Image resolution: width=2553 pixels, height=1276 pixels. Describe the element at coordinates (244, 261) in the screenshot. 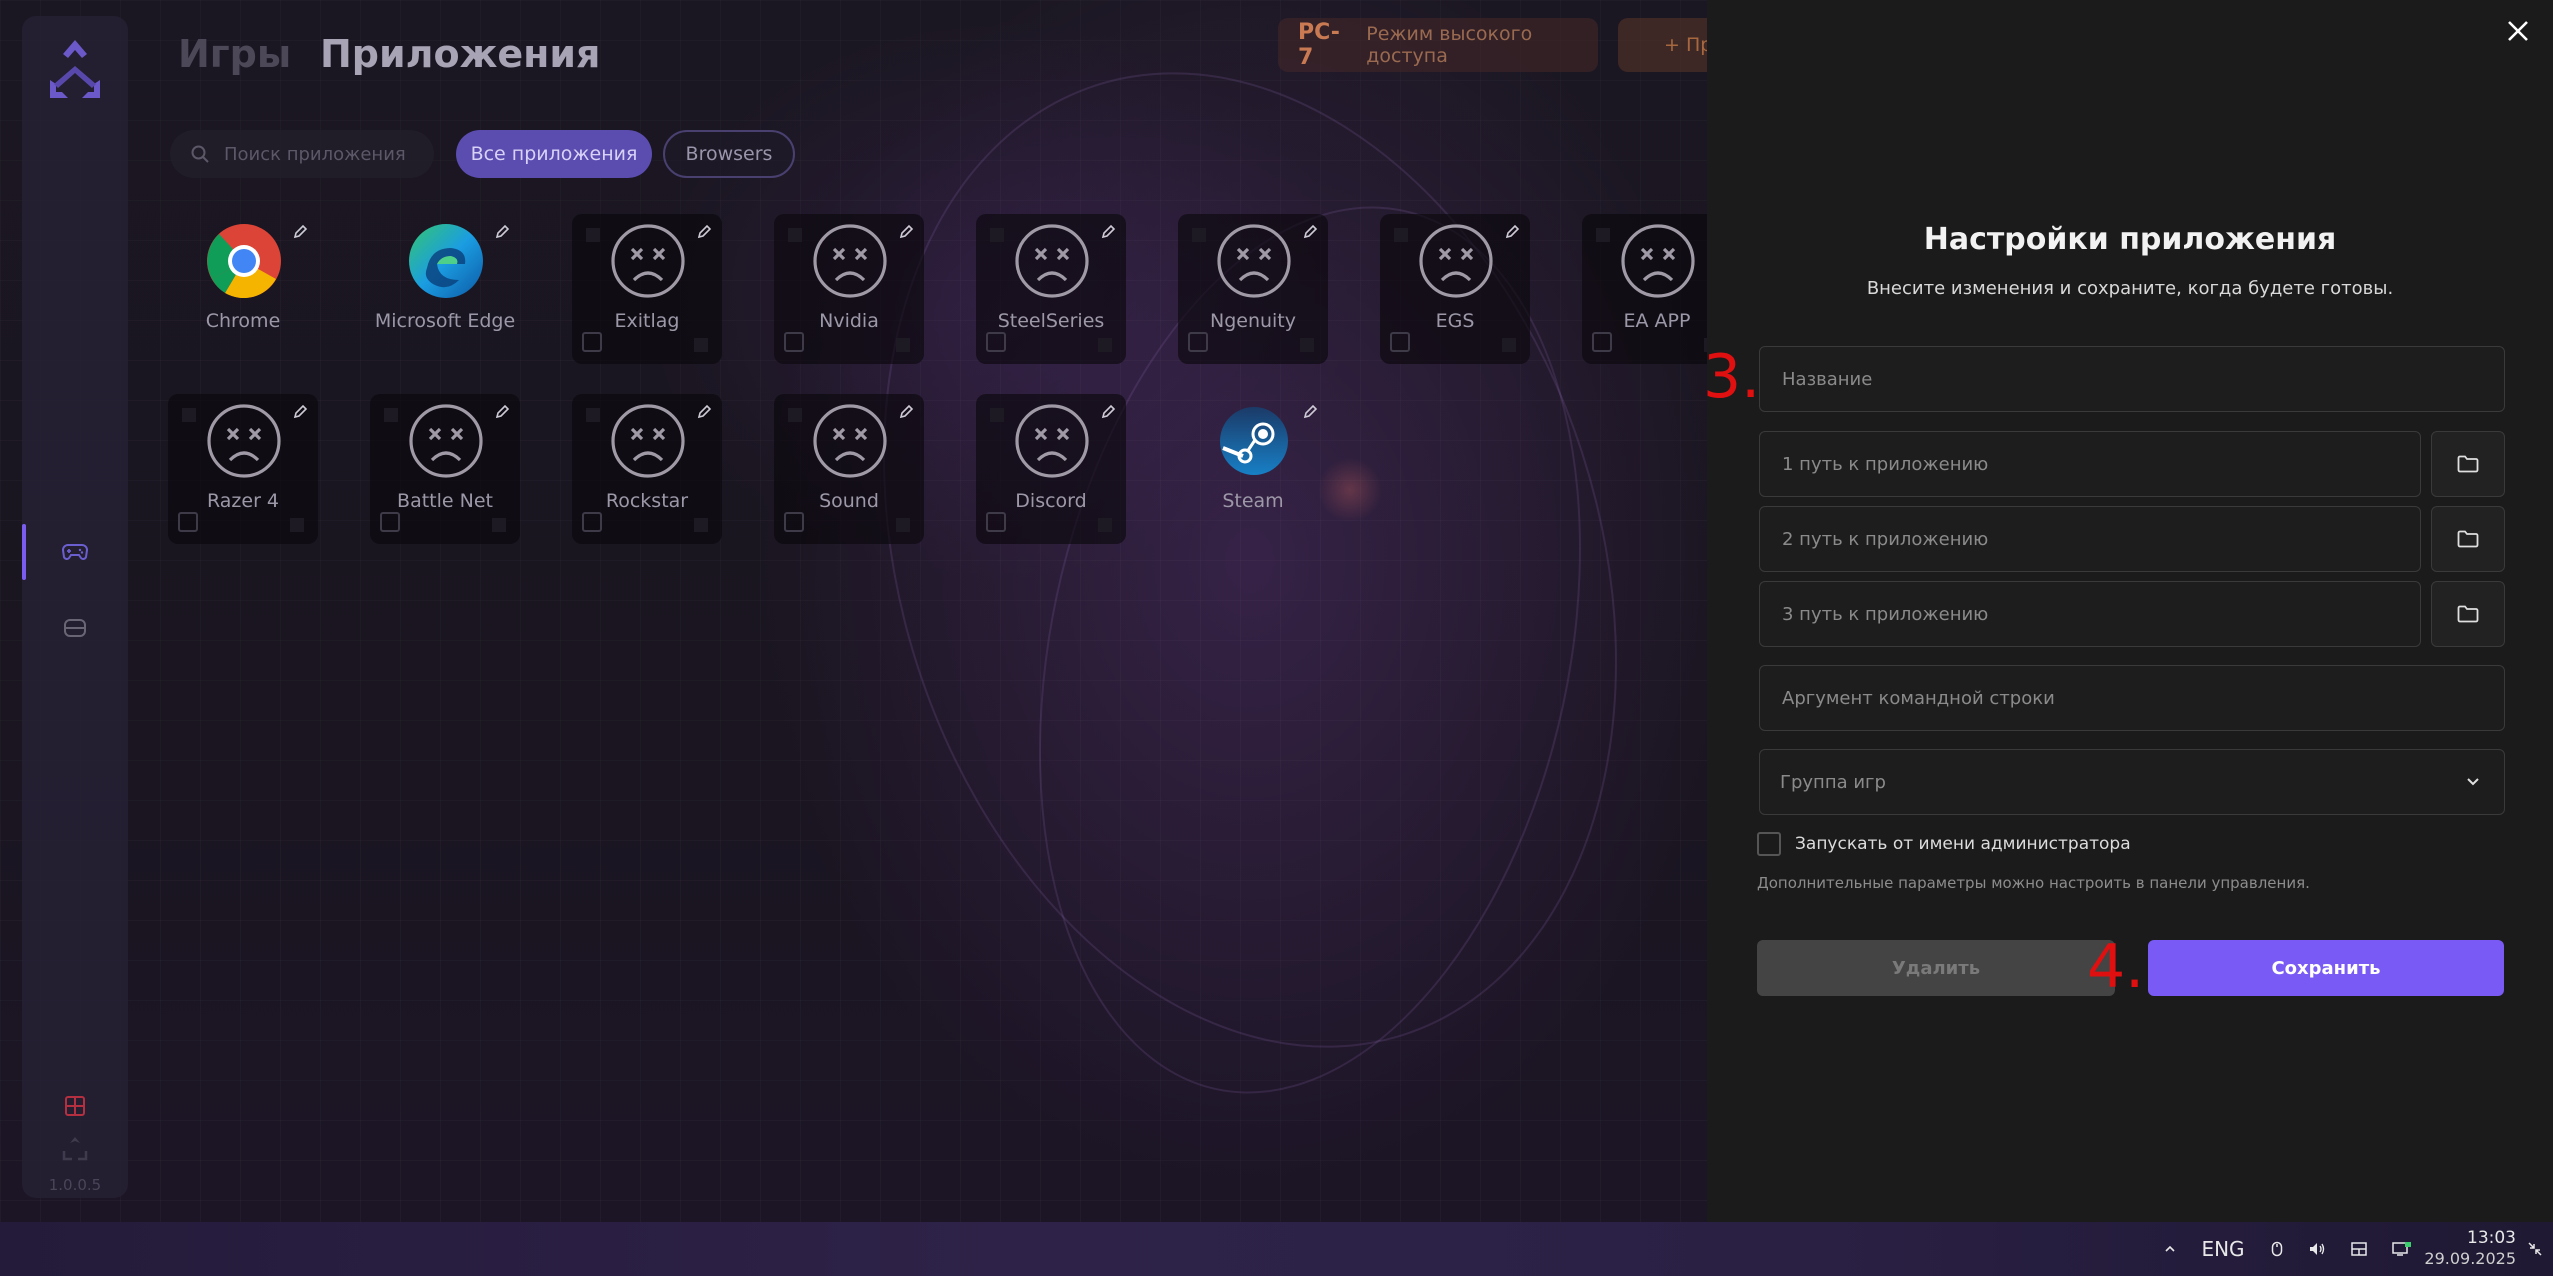

I see `chrome-icon` at that location.